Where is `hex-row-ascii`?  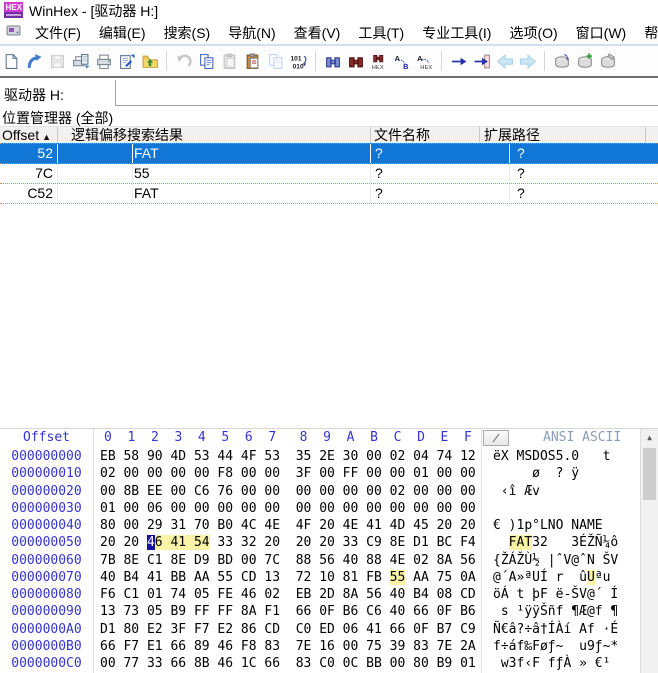
hex-row-ascii is located at coordinates (555, 508).